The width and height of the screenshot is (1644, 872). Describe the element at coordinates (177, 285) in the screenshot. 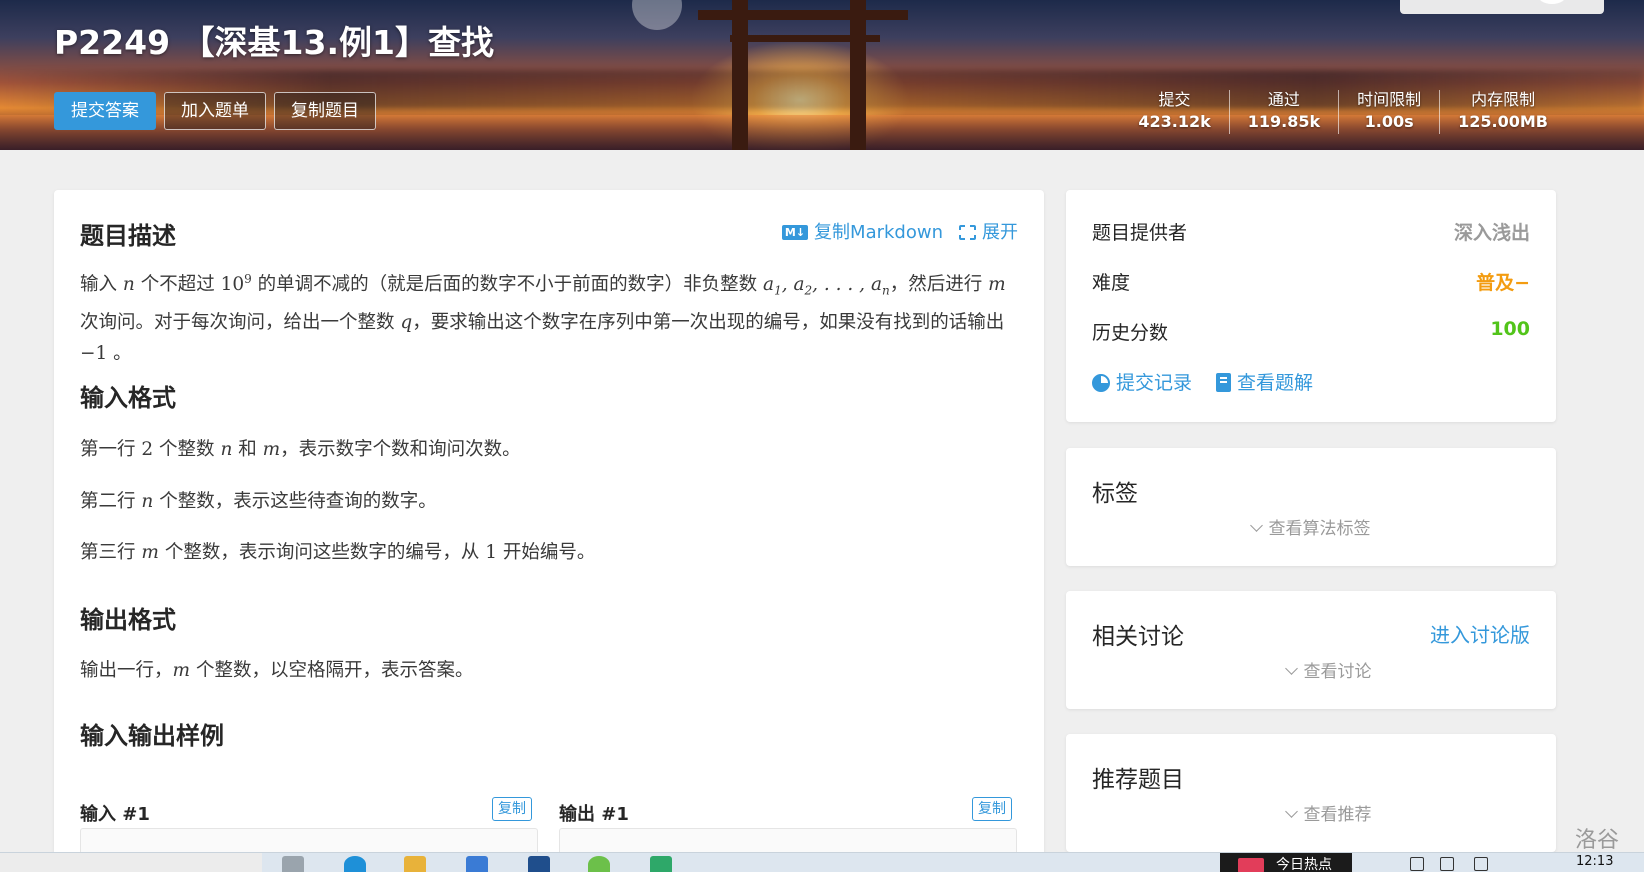

I see `text: 个不超过` at that location.